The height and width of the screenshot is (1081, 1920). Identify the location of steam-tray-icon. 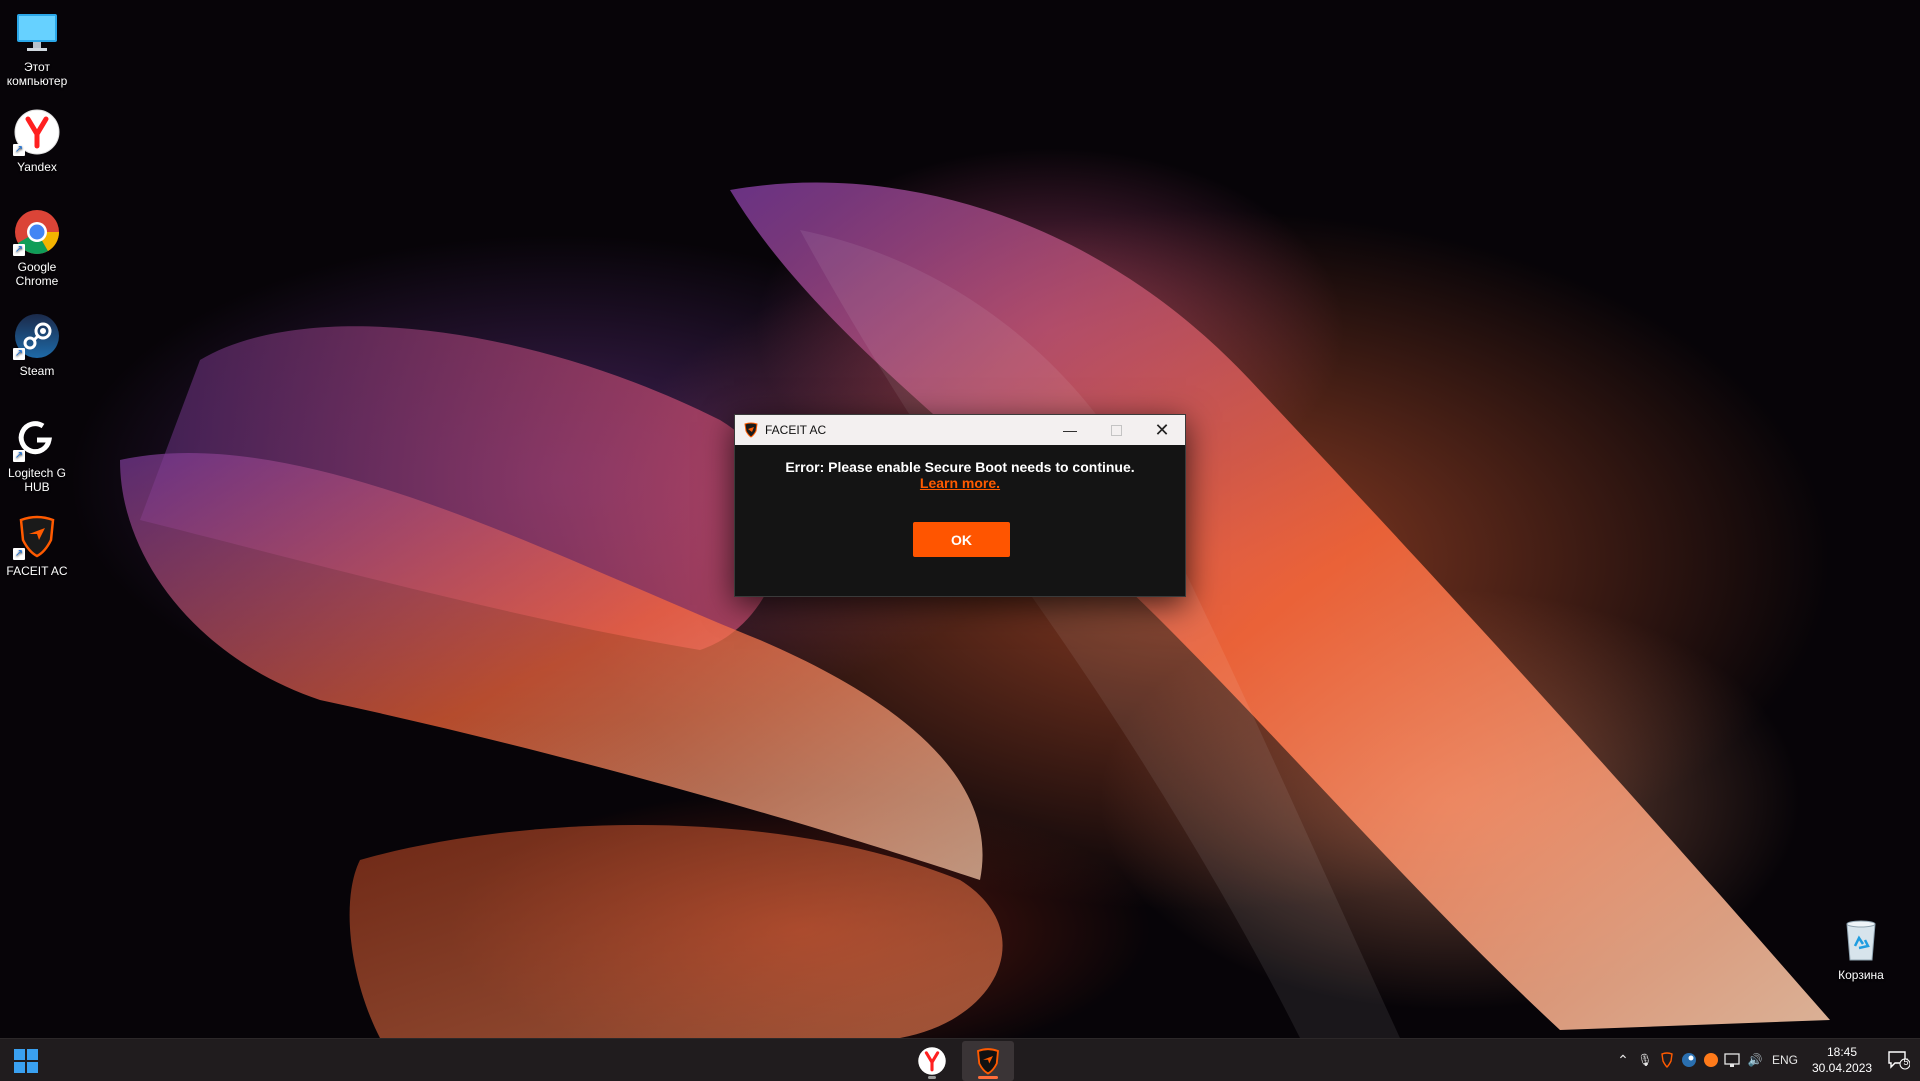
(1689, 1060).